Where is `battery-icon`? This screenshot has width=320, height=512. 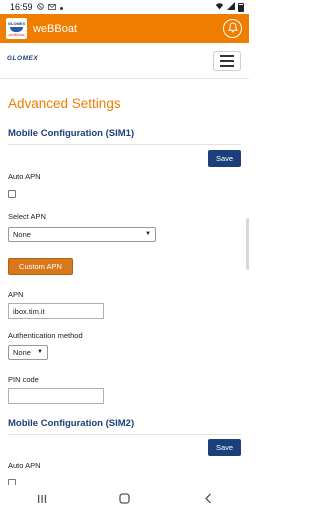
battery-icon is located at coordinates (241, 7).